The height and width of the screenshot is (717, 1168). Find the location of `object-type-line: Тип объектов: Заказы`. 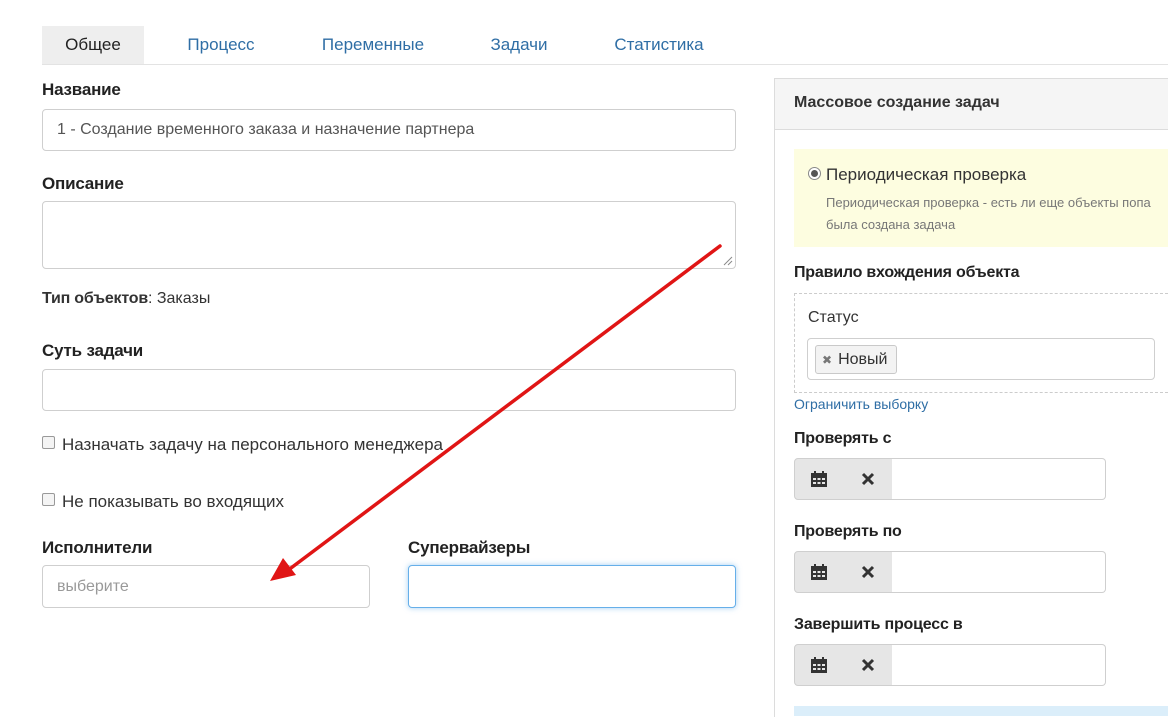

object-type-line: Тип объектов: Заказы is located at coordinates (126, 299).